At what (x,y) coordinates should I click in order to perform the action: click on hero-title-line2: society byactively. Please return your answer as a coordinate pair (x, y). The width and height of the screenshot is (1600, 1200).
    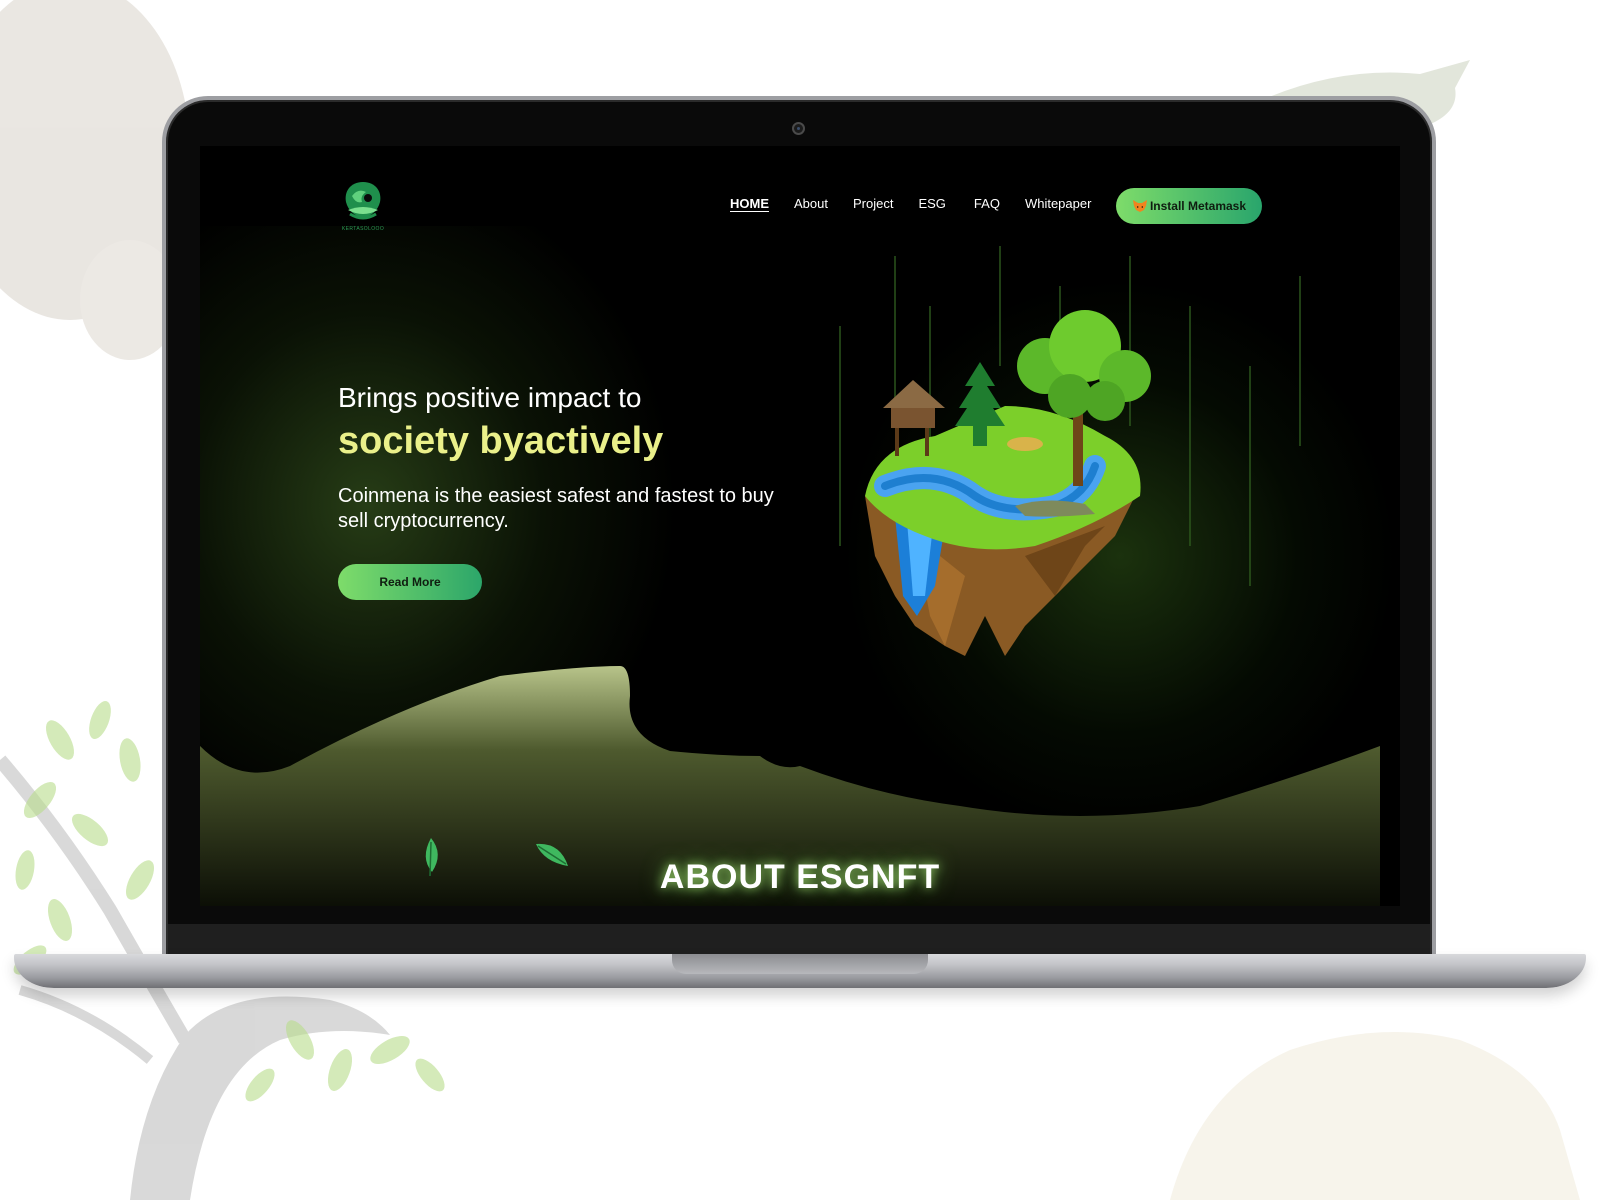
    Looking at the image, I should click on (501, 441).